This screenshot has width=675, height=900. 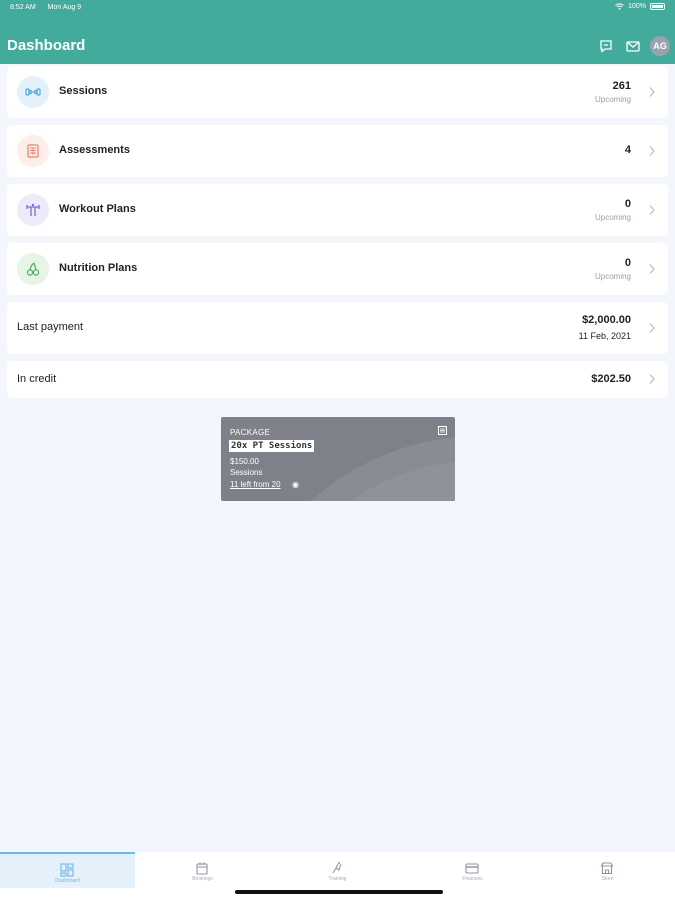 I want to click on calendar-icon, so click(x=202, y=868).